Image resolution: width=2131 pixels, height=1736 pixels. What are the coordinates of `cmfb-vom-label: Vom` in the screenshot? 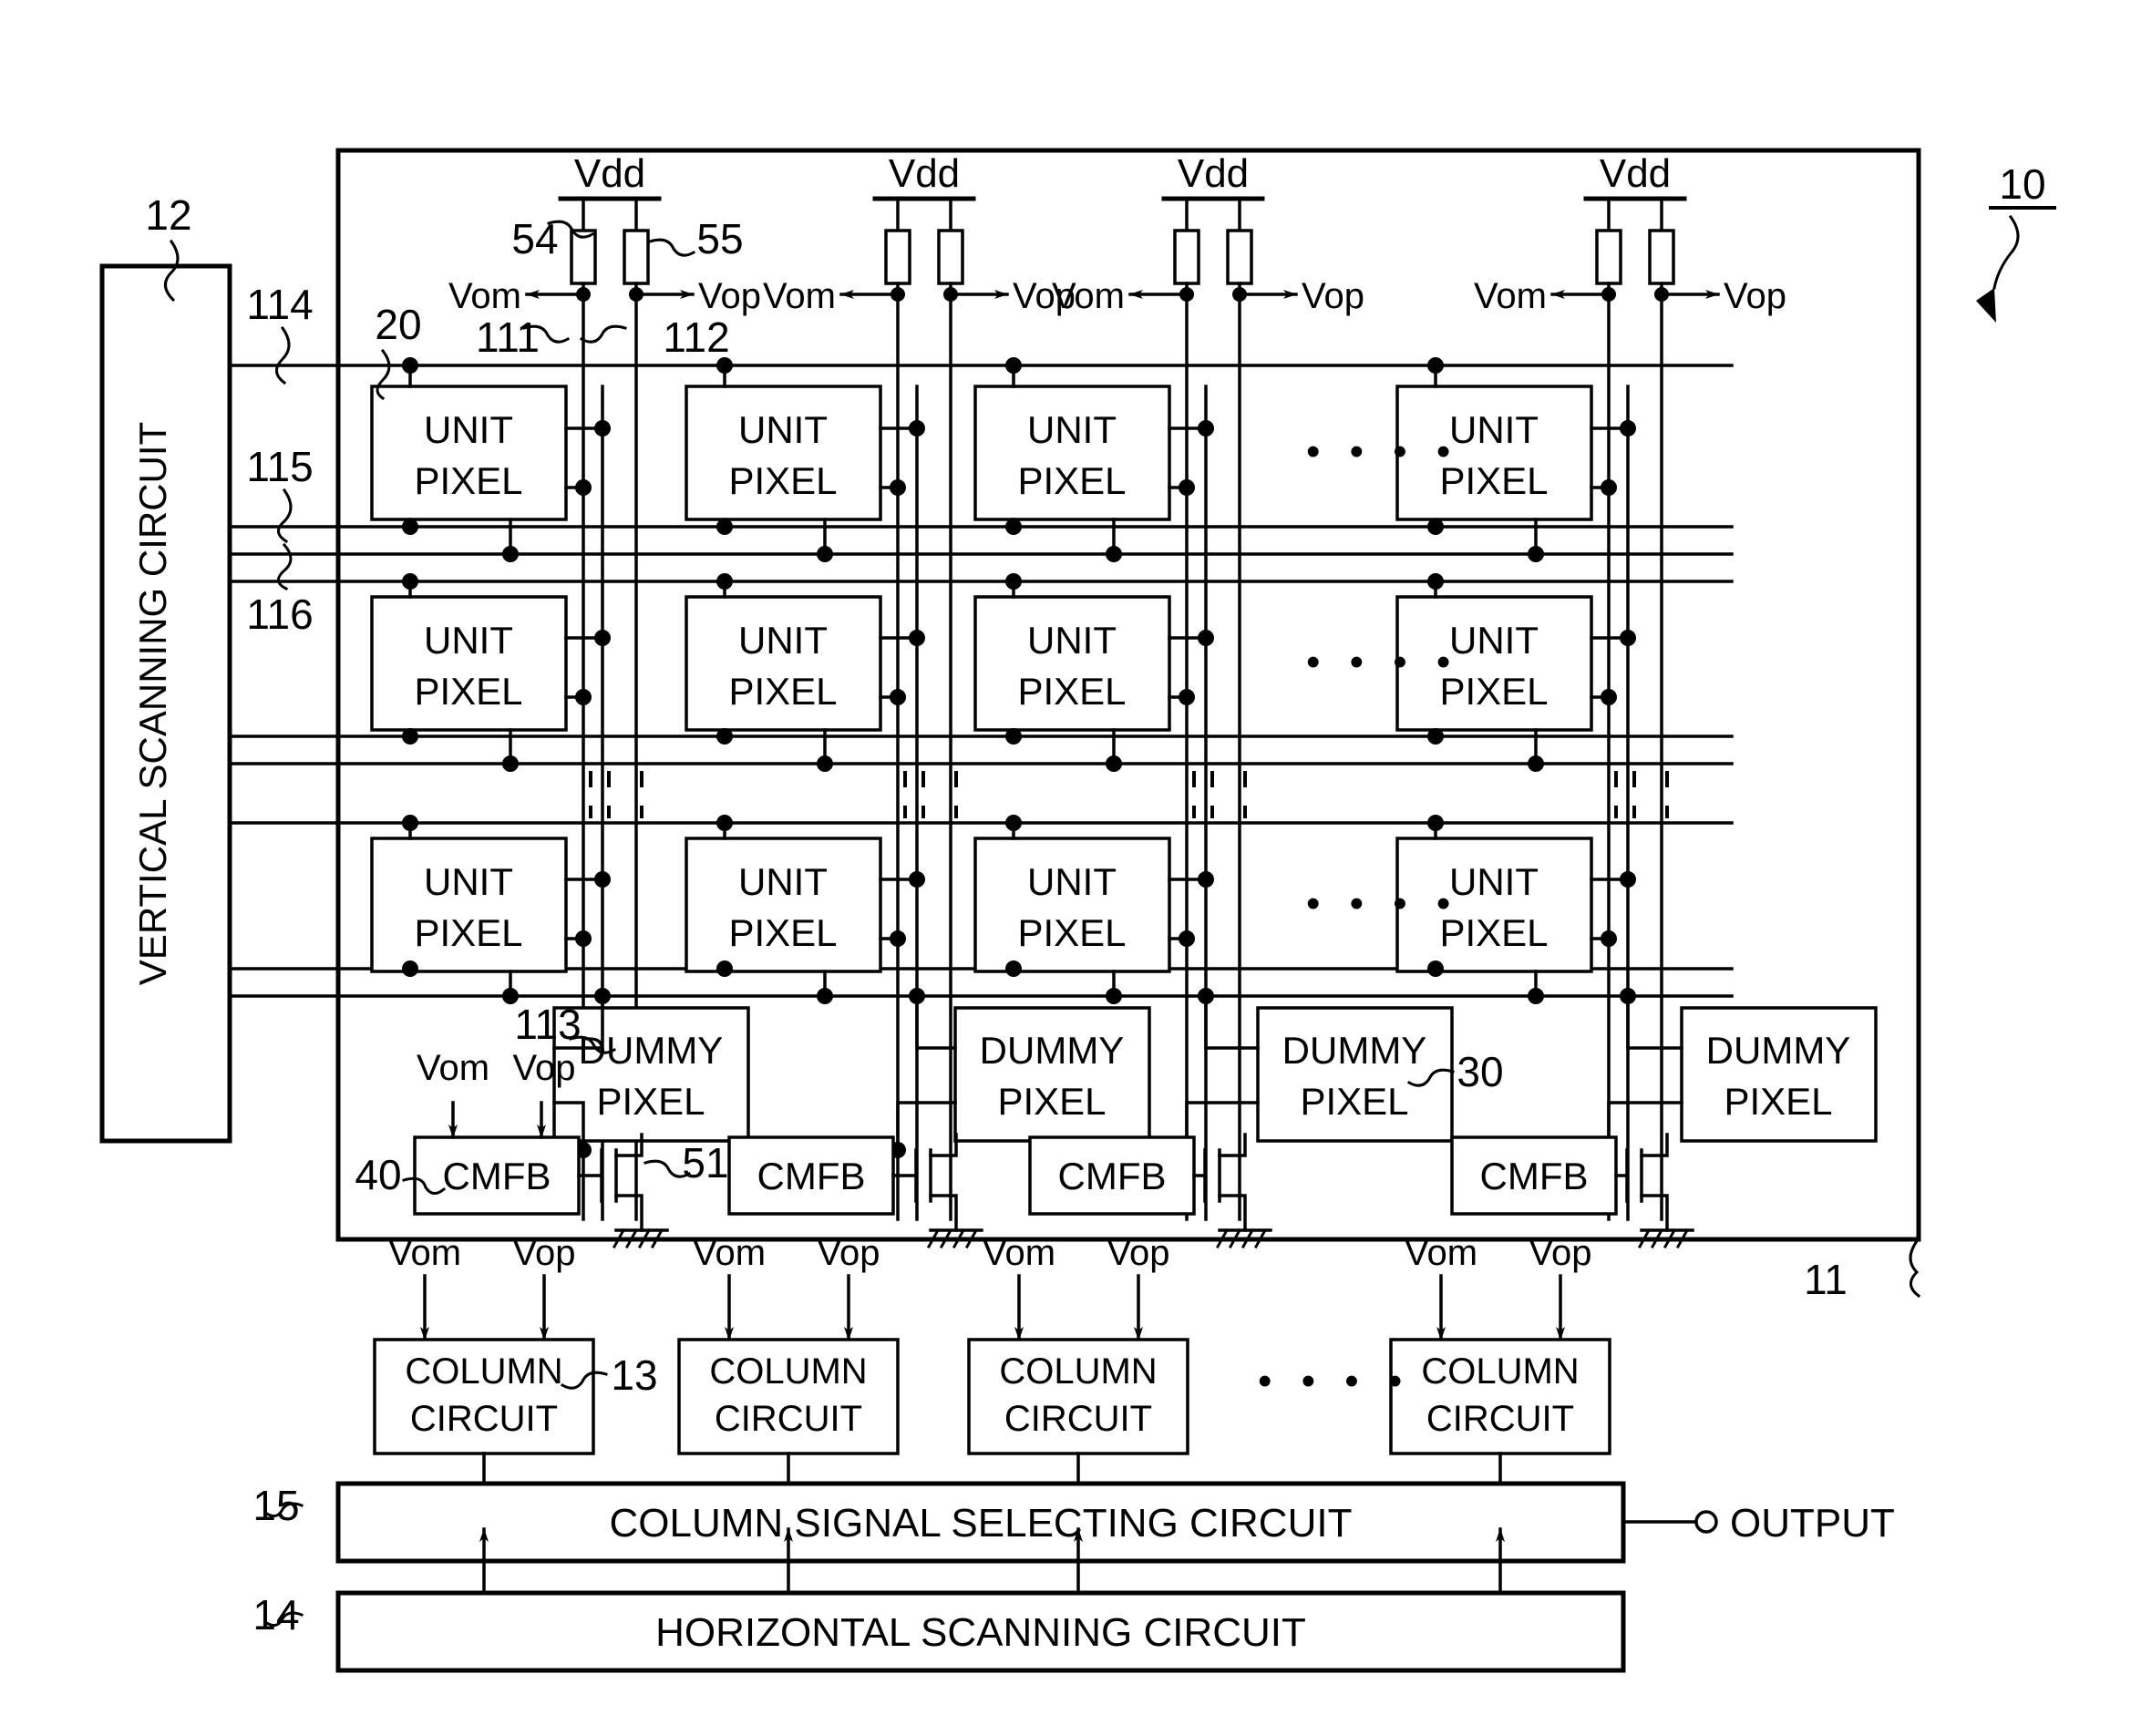 It's located at (453, 1068).